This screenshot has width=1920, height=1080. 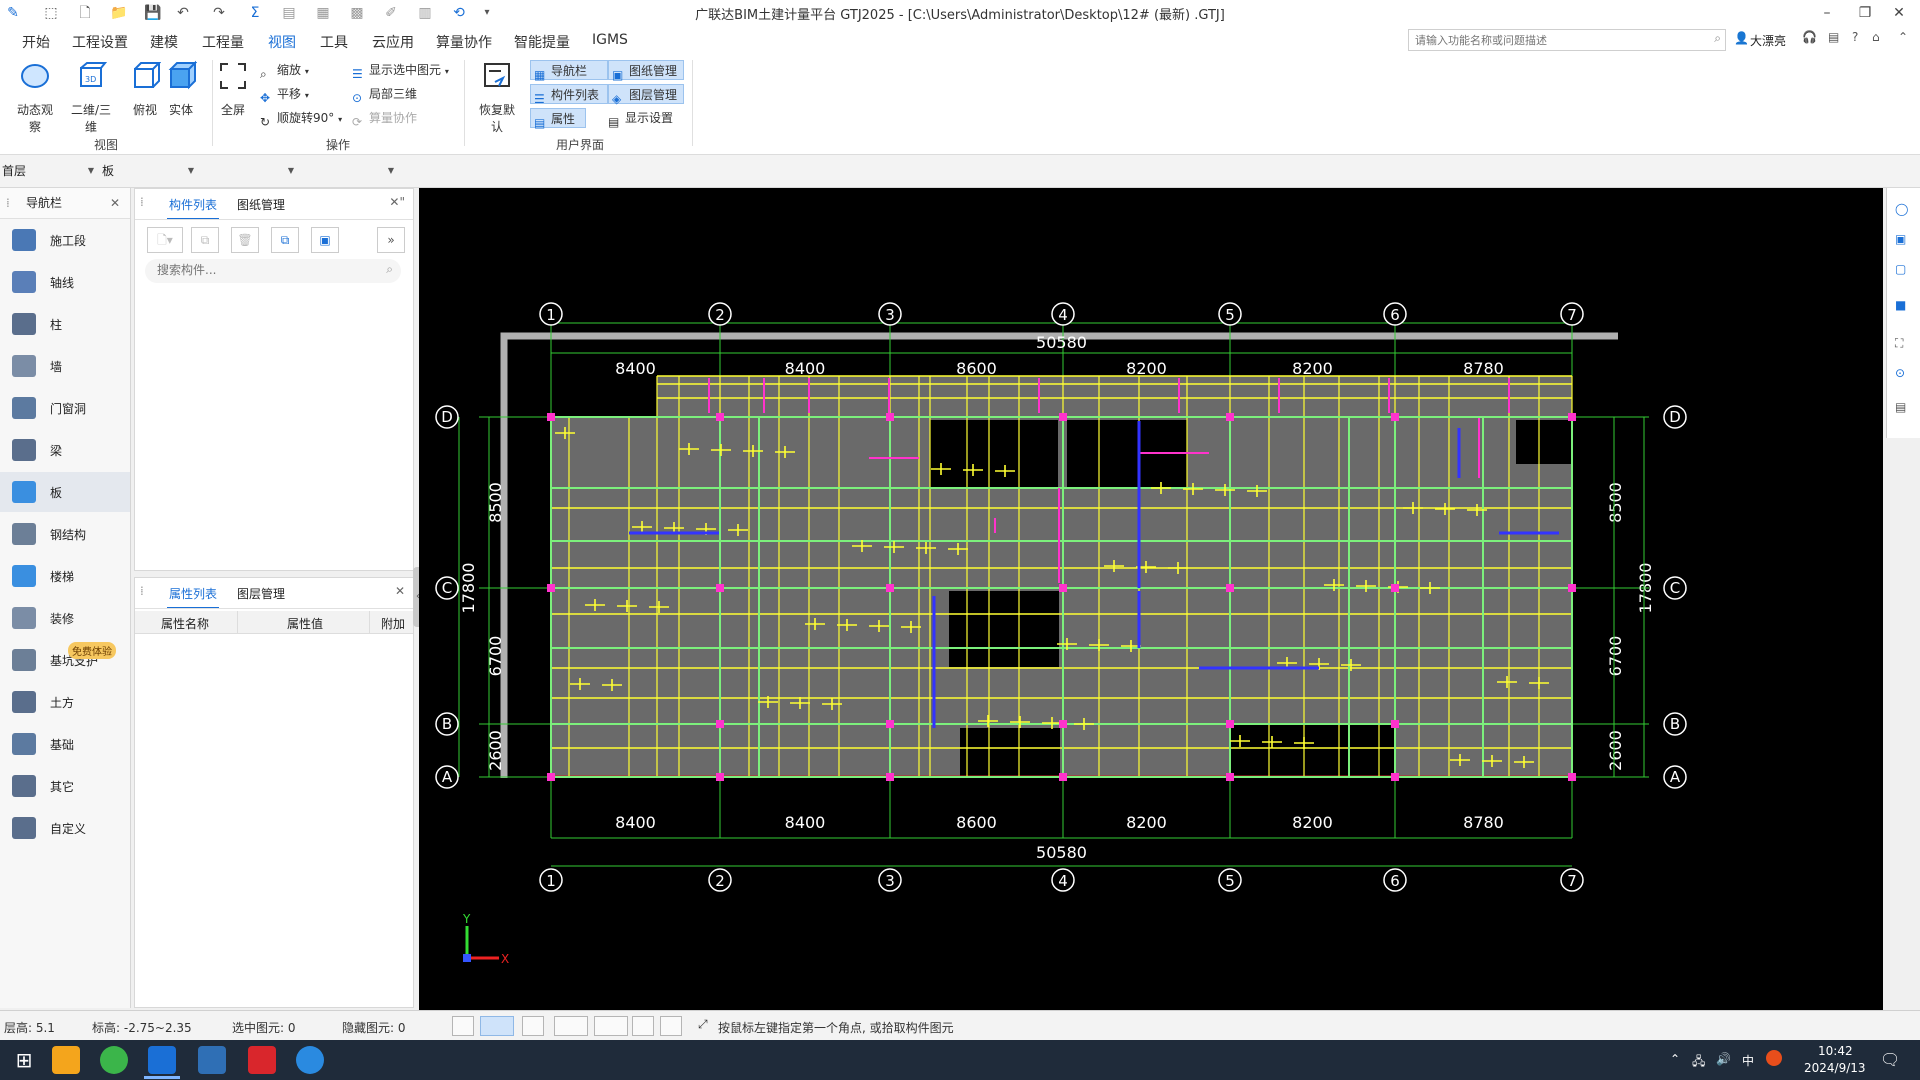 What do you see at coordinates (65, 492) in the screenshot?
I see `sidebar-item-6: 板` at bounding box center [65, 492].